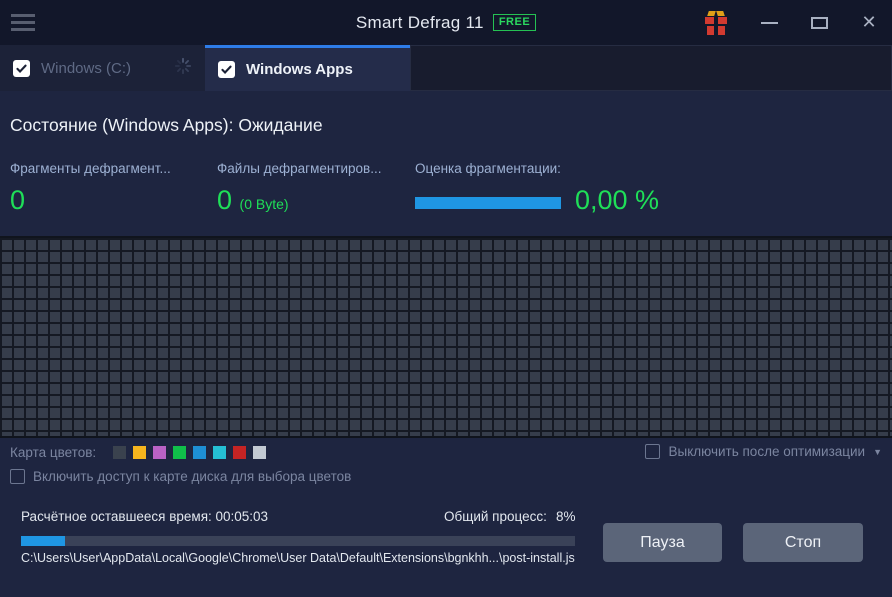 This screenshot has height=597, width=892. I want to click on chevron-down-icon: ▼, so click(877, 452).